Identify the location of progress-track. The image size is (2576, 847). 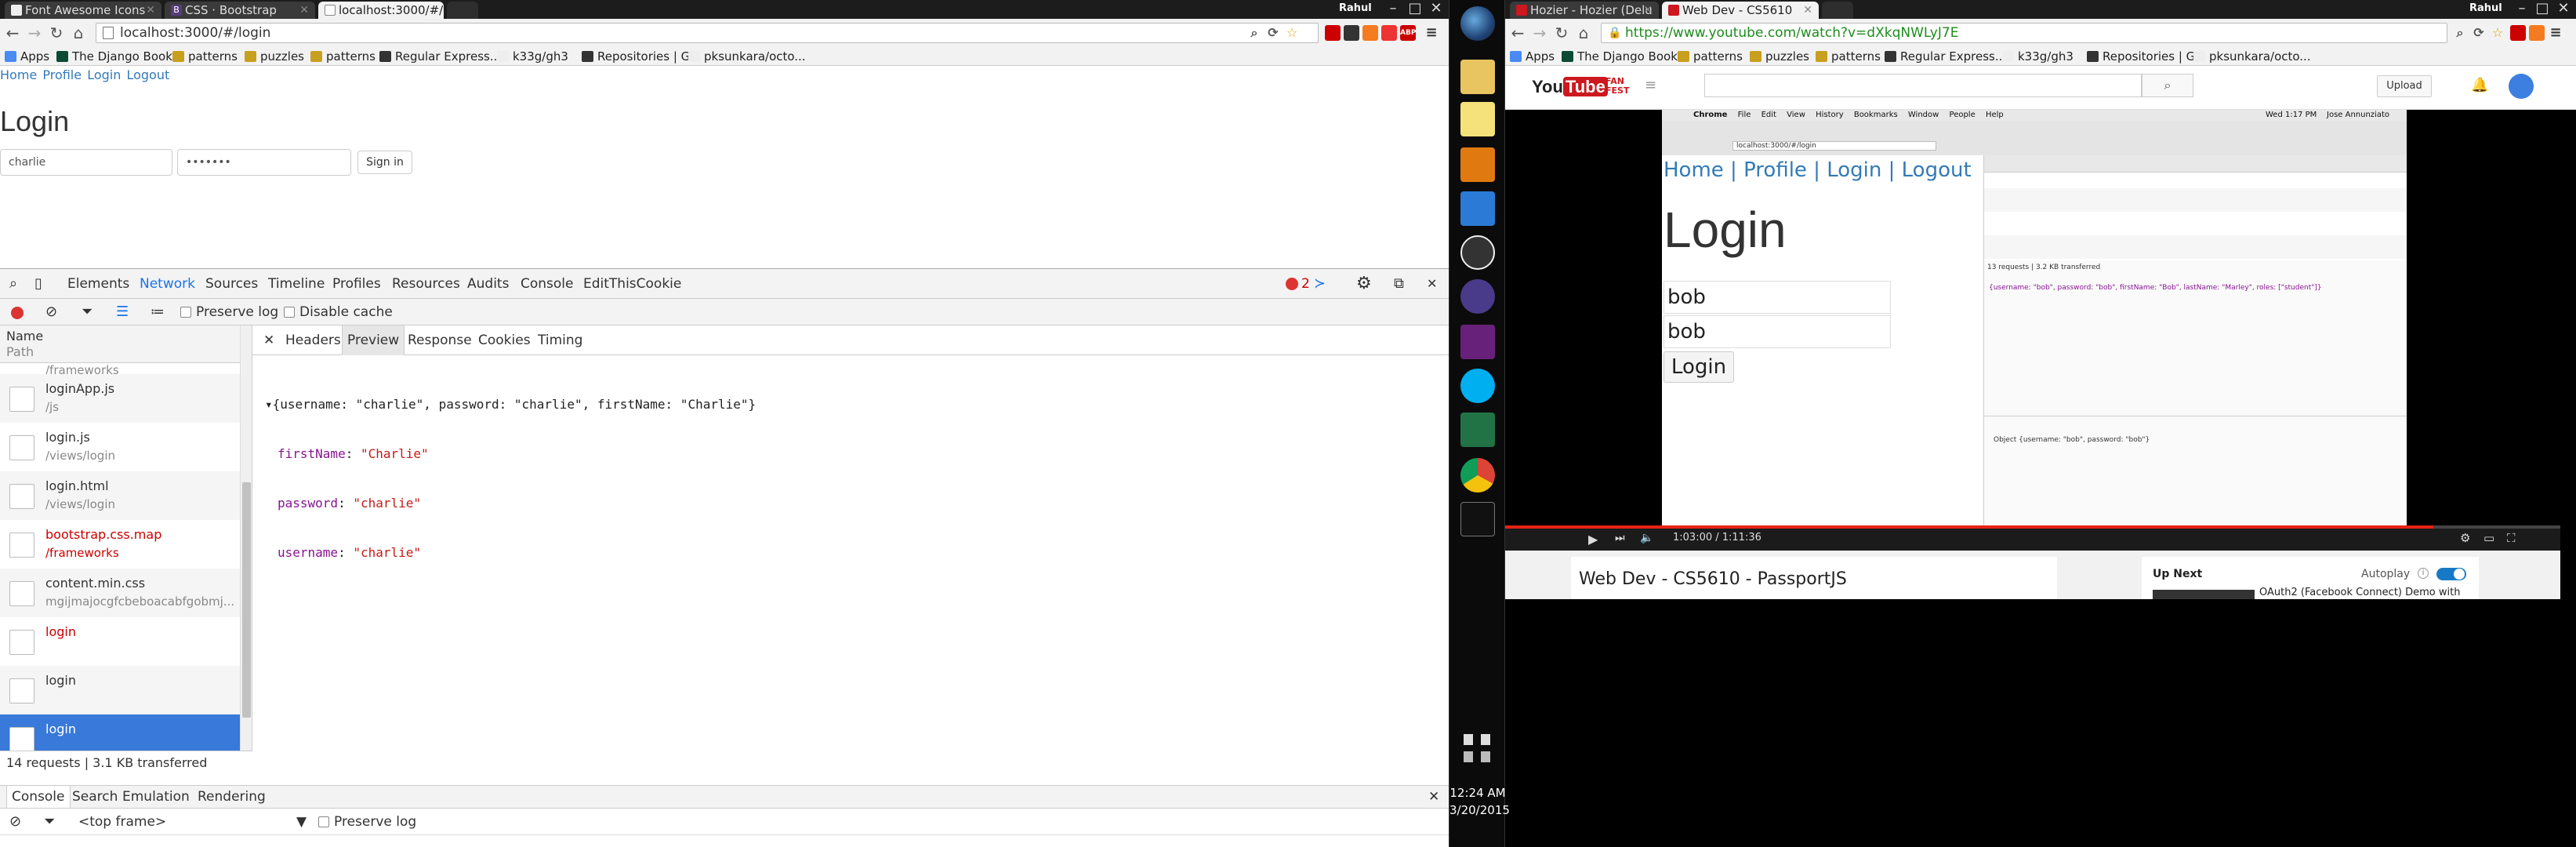
(2032, 527).